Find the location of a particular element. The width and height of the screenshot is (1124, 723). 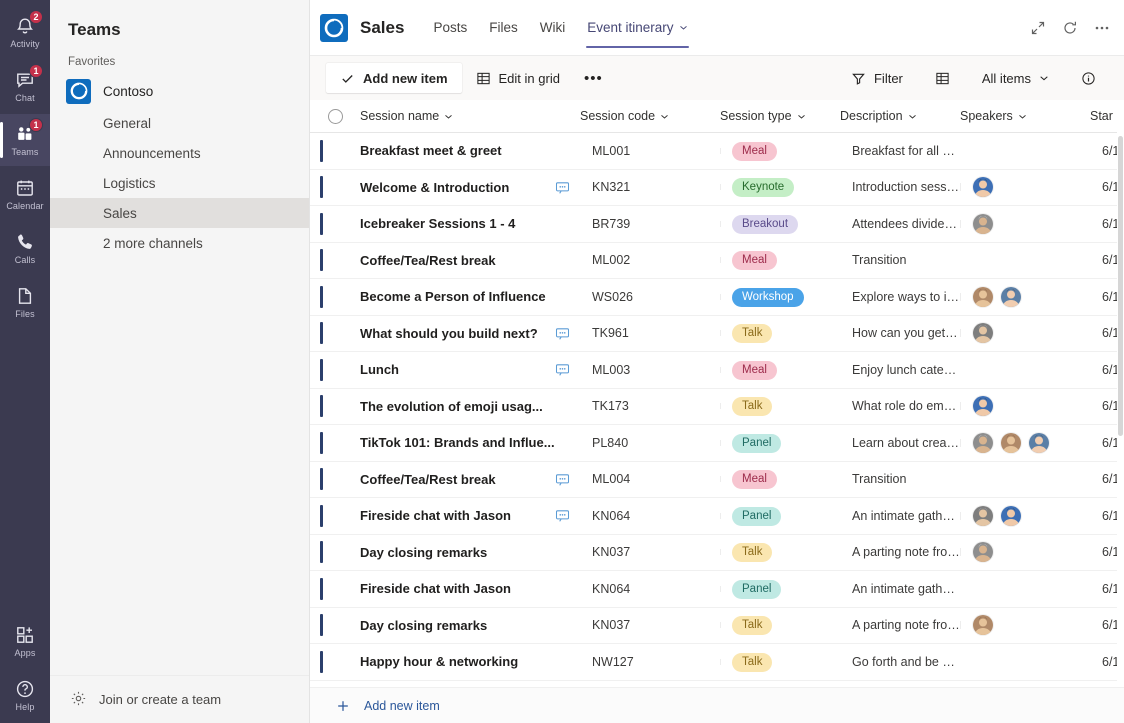

footer-add-new-item-button: Add new item is located at coordinates (717, 705).